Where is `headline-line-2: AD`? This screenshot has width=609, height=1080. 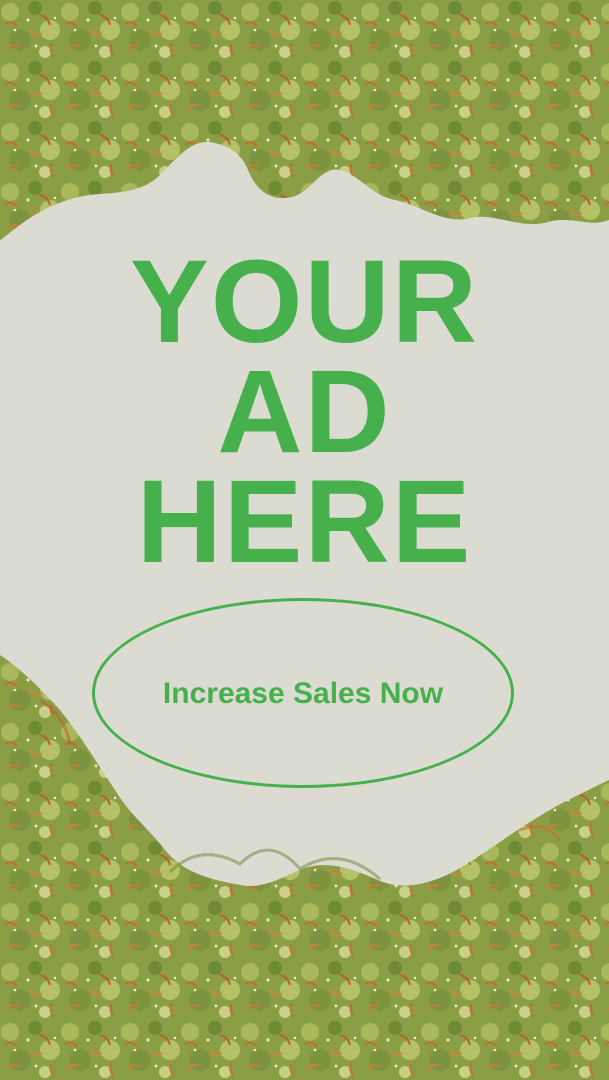
headline-line-2: AD is located at coordinates (304, 412).